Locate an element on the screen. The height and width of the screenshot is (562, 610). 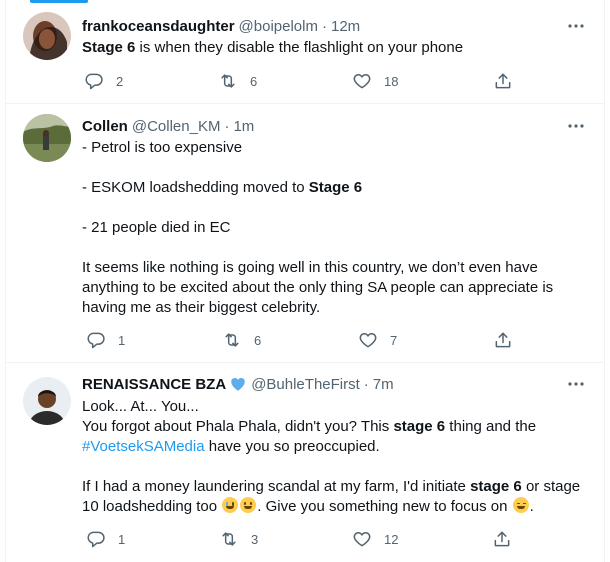
tweet-line: #VoetsekSAMedia have you so preoccupied. is located at coordinates (334, 447).